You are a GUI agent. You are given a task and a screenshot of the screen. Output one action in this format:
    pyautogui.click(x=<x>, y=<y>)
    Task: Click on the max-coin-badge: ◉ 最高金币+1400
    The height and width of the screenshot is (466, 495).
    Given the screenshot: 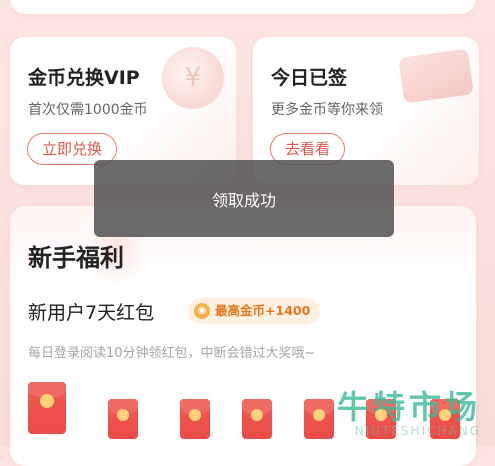 What is the action you would take?
    pyautogui.click(x=254, y=311)
    